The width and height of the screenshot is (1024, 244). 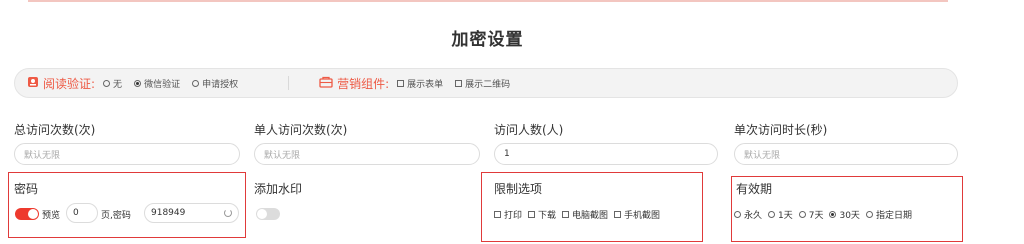 What do you see at coordinates (127, 154) in the screenshot?
I see `total-visits-input: 默认无限` at bounding box center [127, 154].